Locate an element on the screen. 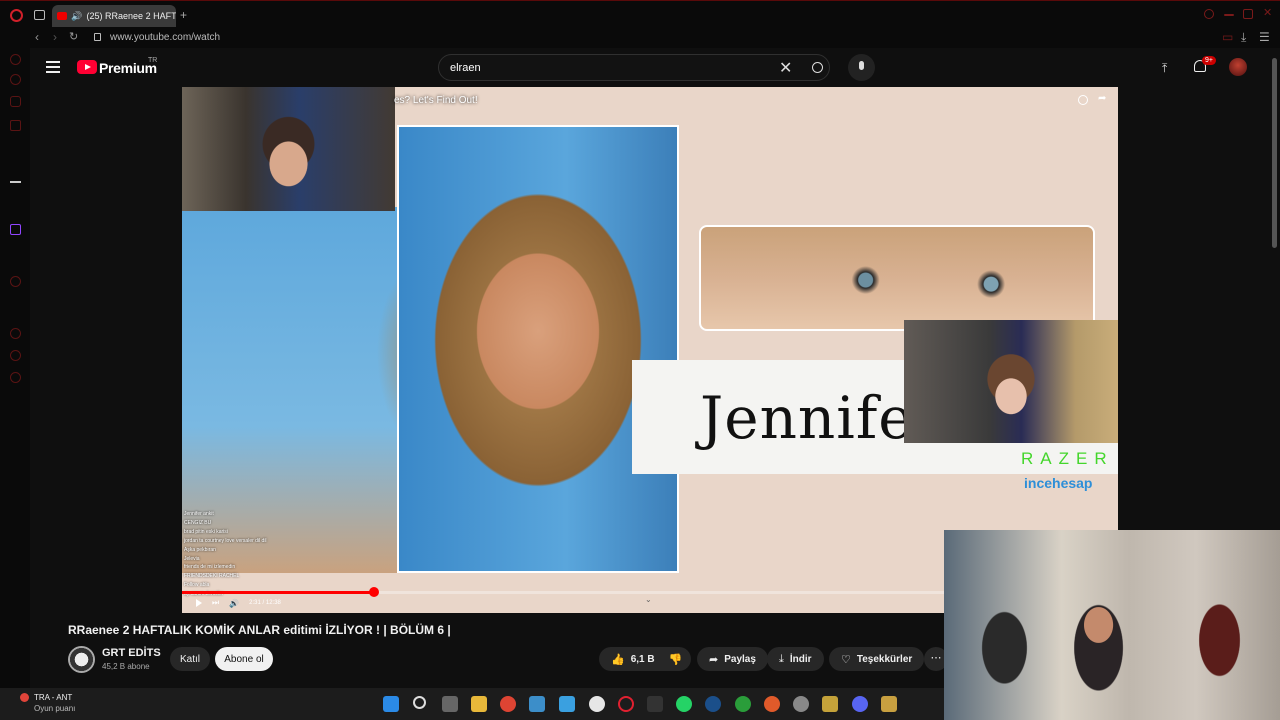  taskbar-search-icon is located at coordinates (419, 702).